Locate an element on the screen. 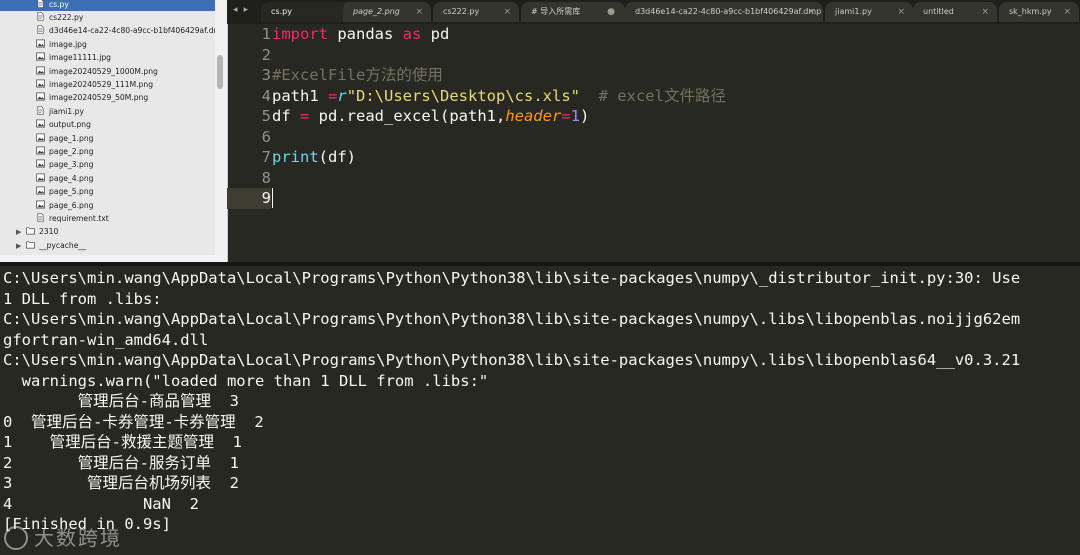  python-file-icon is located at coordinates (40, 16).